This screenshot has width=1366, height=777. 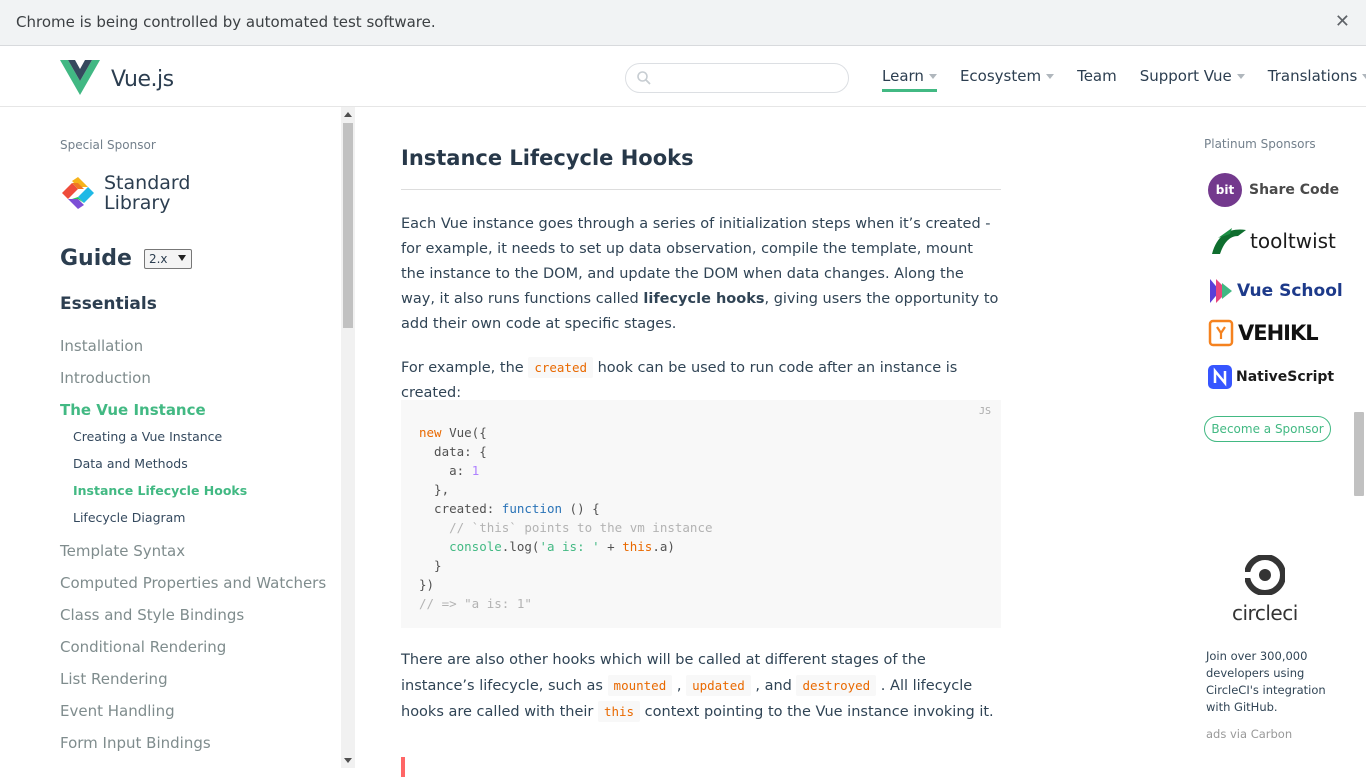 What do you see at coordinates (619, 711) in the screenshot?
I see `inline-code-this: this` at bounding box center [619, 711].